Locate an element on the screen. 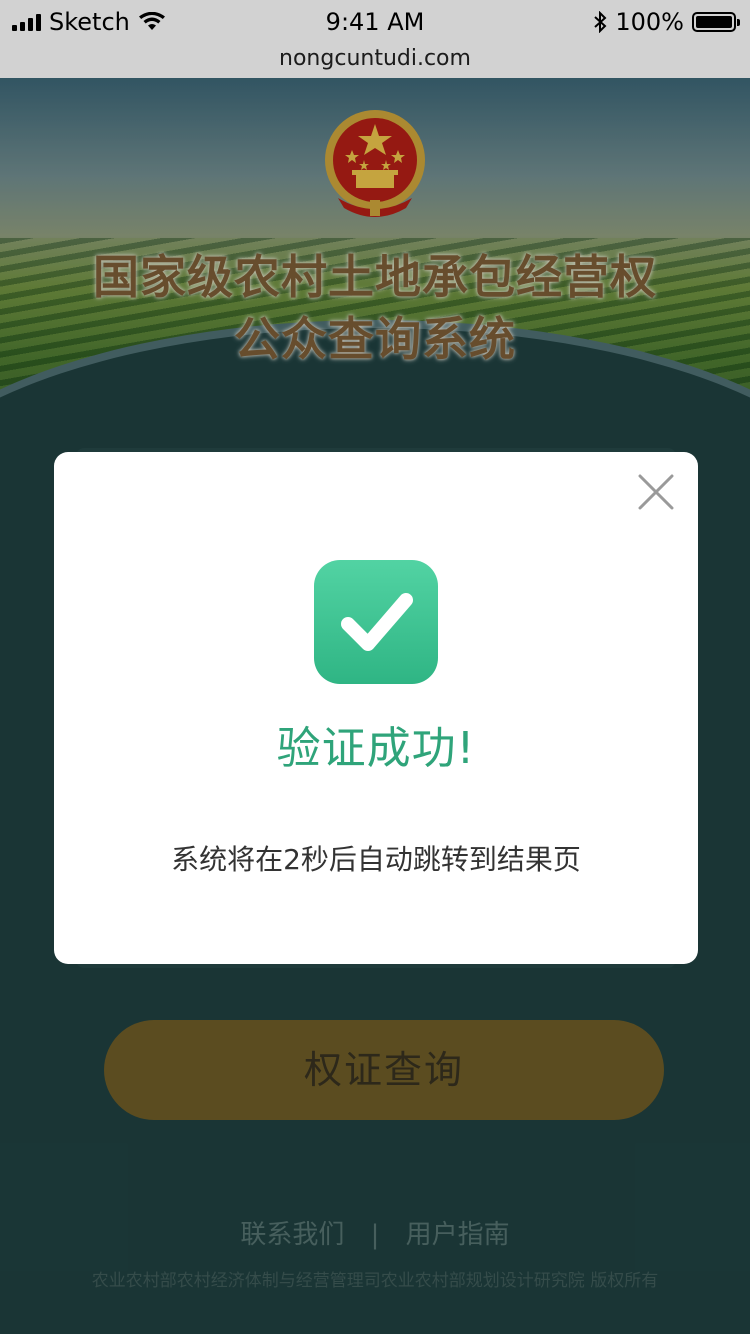 The width and height of the screenshot is (750, 1334). checkmark-icon is located at coordinates (377, 622).